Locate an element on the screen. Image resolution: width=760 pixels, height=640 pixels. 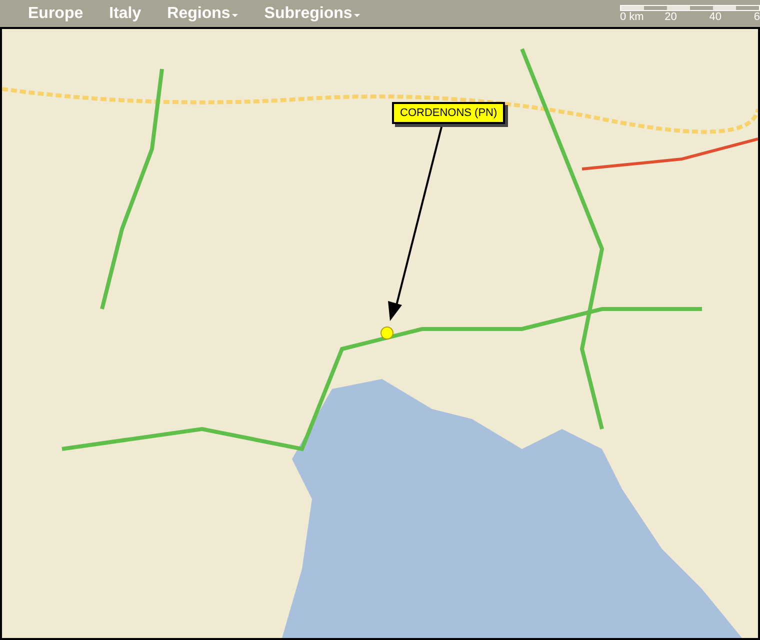
scale-label: 6 is located at coordinates (757, 16).